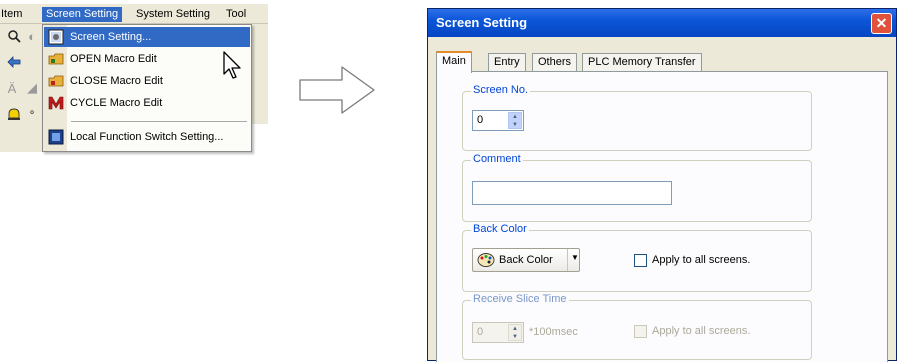 This screenshot has width=898, height=362. What do you see at coordinates (32, 114) in the screenshot?
I see `tool-text-icon: º` at bounding box center [32, 114].